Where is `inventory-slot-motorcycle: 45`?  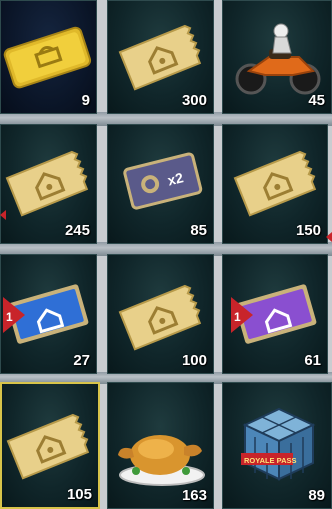
inventory-slot-motorcycle: 45 is located at coordinates (277, 57).